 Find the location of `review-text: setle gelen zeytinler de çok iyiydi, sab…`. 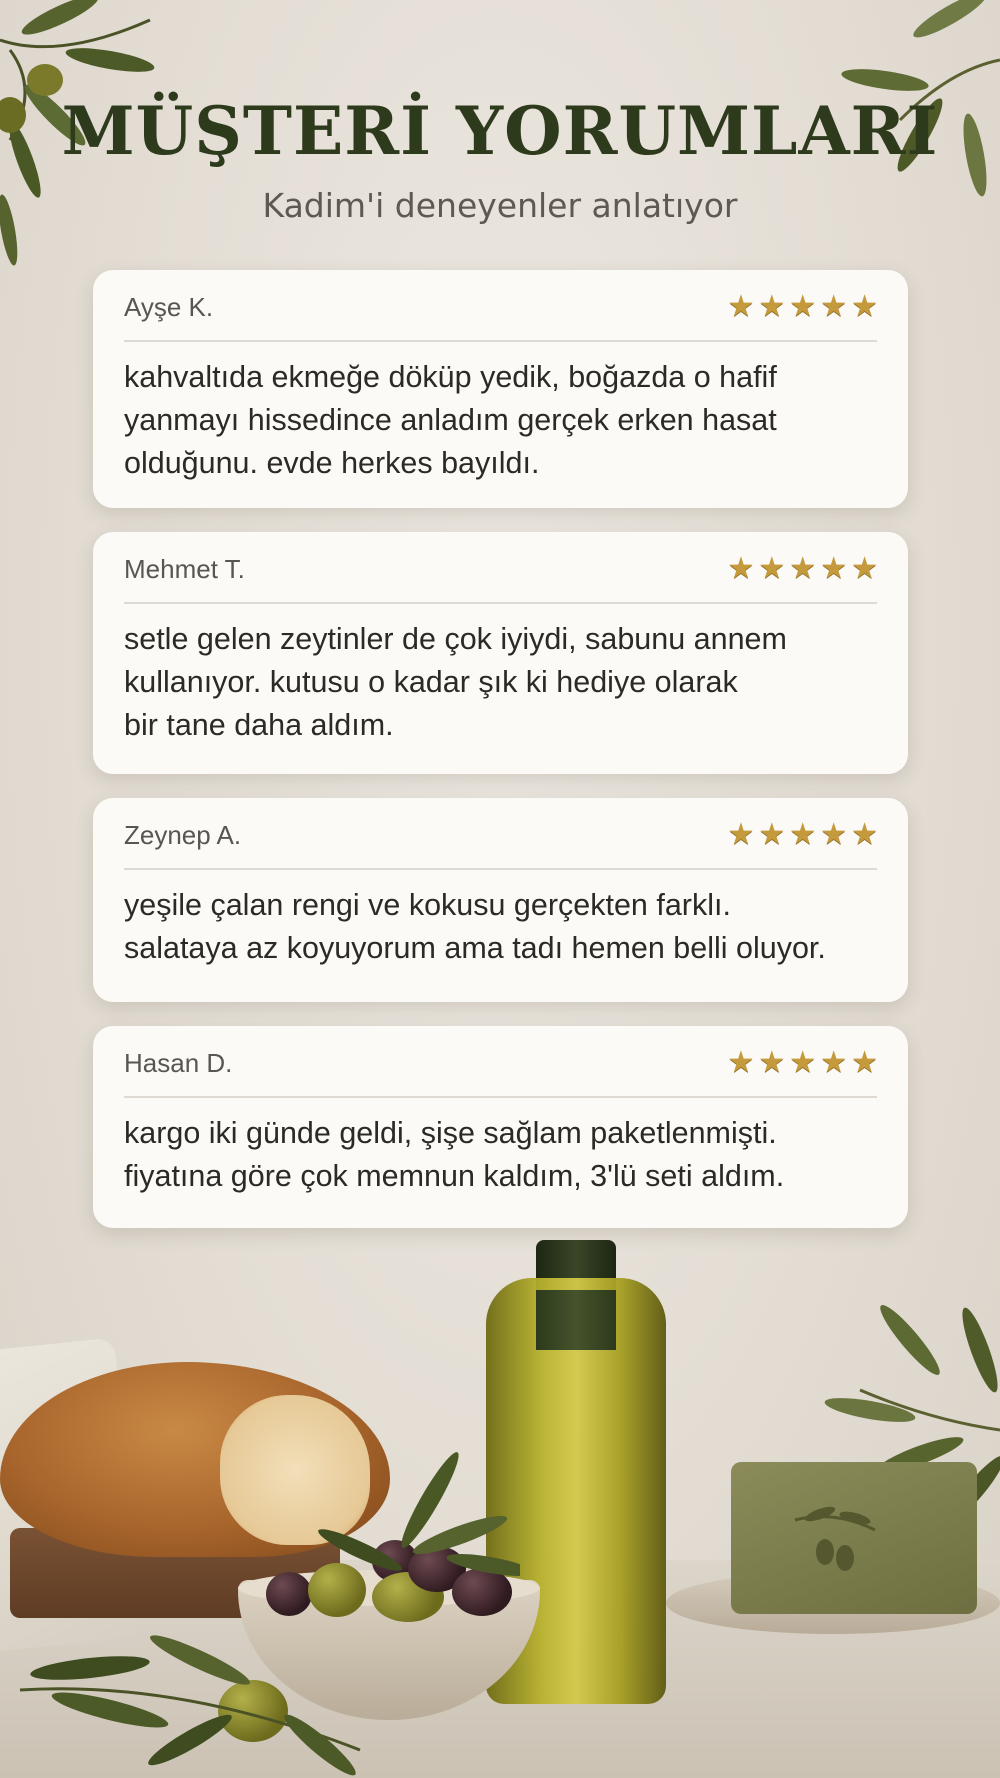

review-text: setle gelen zeytinler de çok iyiydi, sab… is located at coordinates (455, 682).